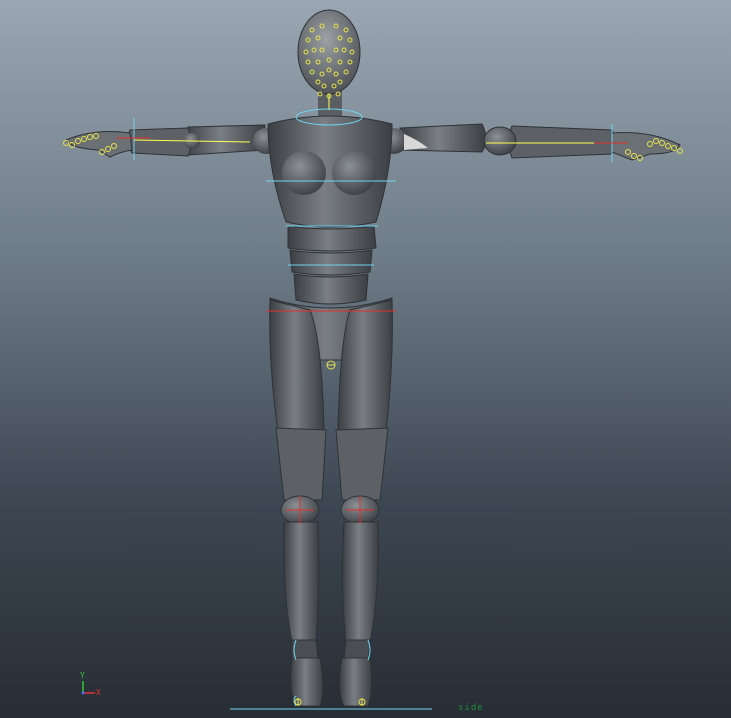 The image size is (731, 718). I want to click on left-hand, so click(99, 144).